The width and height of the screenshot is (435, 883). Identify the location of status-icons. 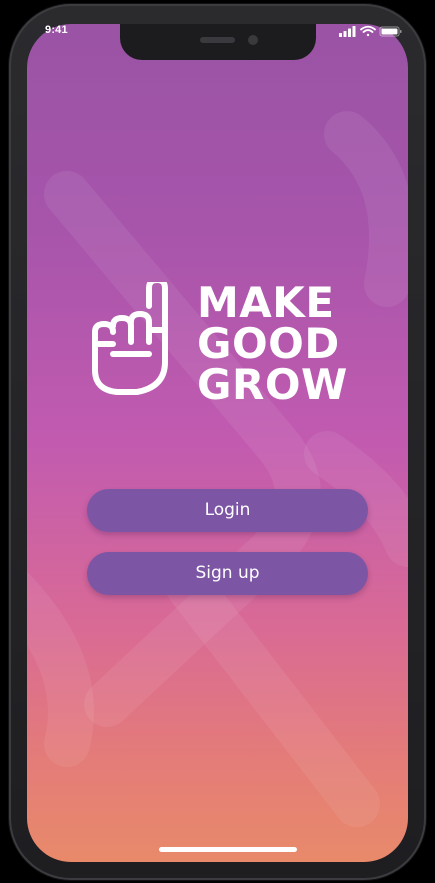
(370, 31).